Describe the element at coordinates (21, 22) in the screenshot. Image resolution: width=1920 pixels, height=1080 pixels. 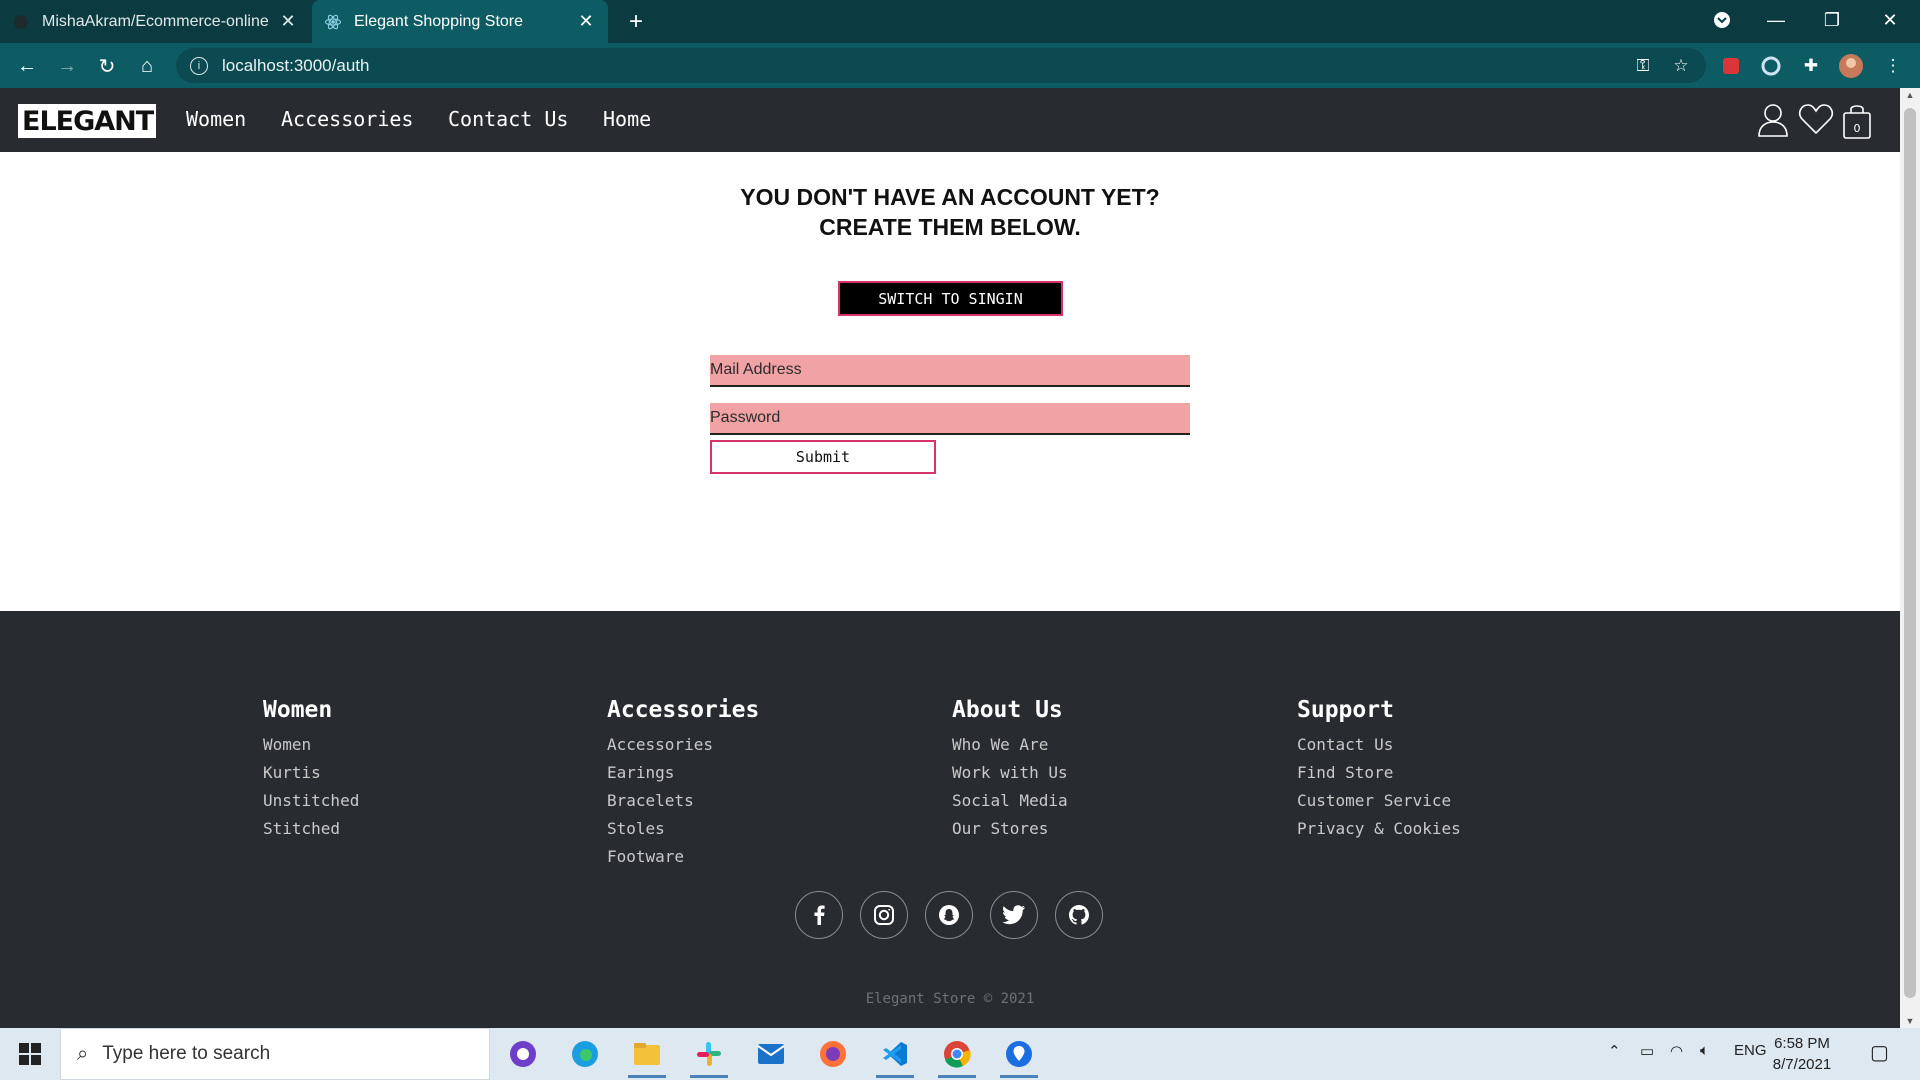
I see `github-favicon-icon` at that location.